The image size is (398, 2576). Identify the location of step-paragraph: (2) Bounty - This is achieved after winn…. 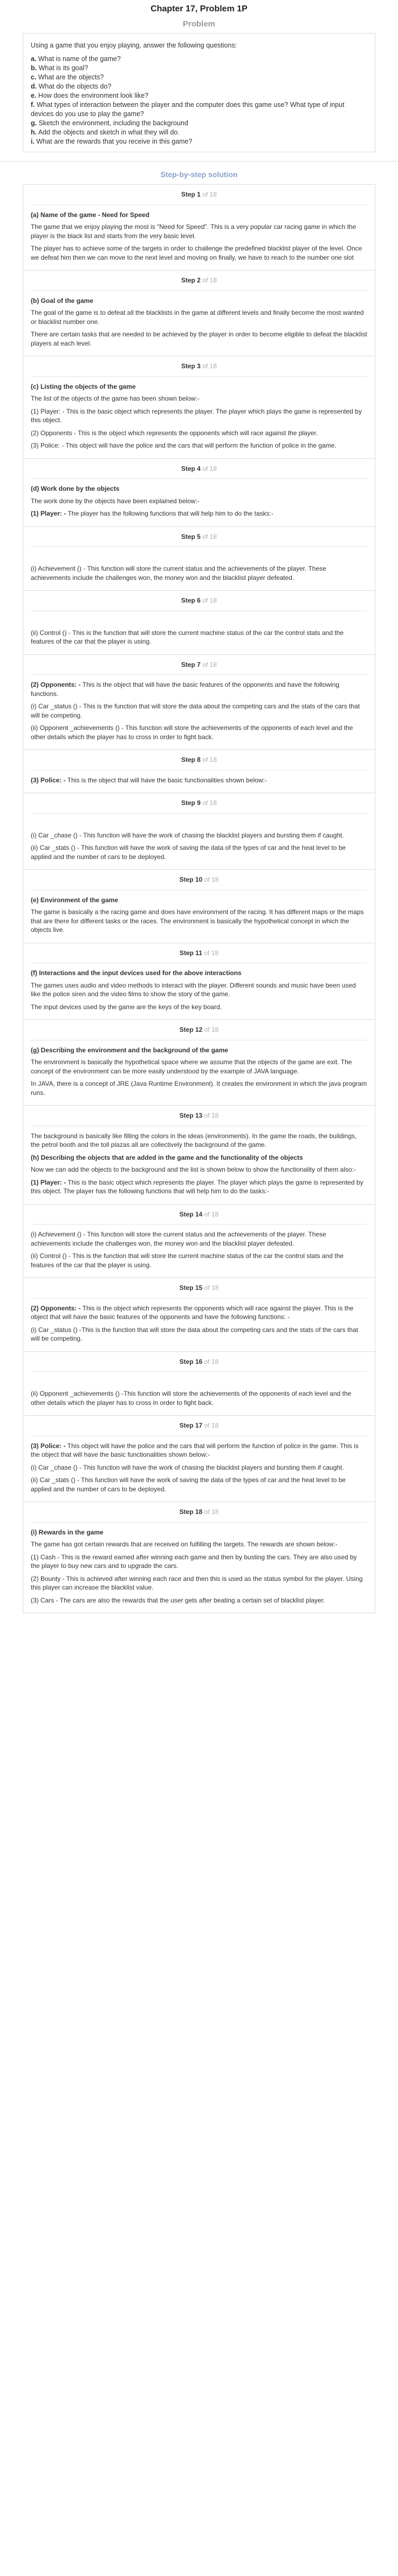
(197, 1583).